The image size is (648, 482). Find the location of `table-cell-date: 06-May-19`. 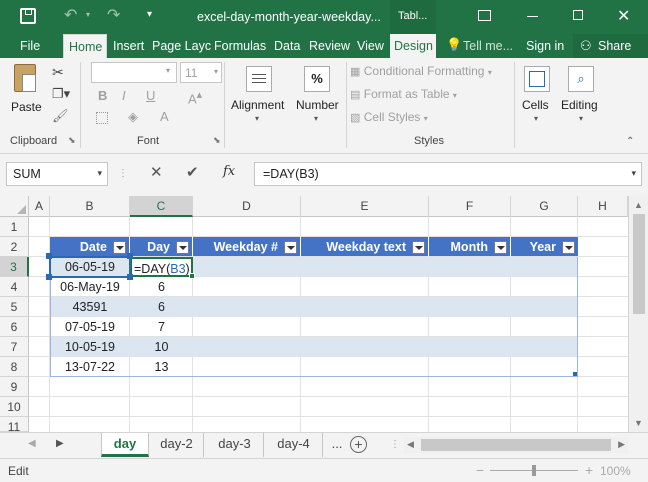

table-cell-date: 06-May-19 is located at coordinates (90, 287).